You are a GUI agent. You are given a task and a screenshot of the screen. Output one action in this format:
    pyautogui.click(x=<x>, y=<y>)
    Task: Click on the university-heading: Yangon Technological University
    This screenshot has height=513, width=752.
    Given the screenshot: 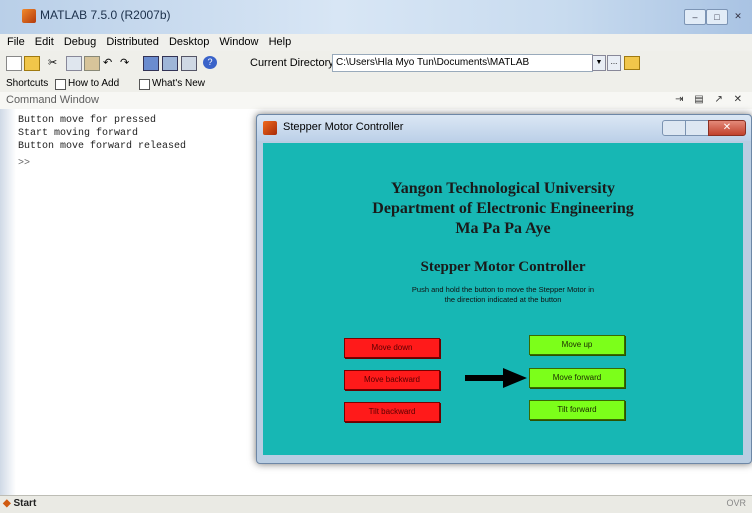 What is the action you would take?
    pyautogui.click(x=503, y=188)
    